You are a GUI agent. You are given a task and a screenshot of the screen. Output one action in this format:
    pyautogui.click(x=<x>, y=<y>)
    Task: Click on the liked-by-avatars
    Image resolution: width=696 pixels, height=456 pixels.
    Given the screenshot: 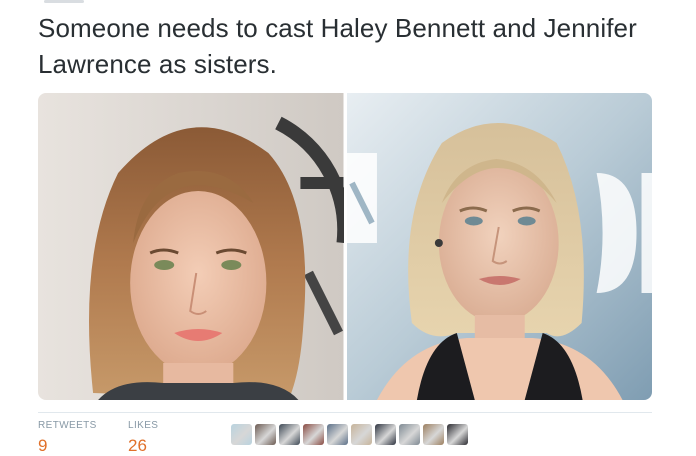 What is the action you would take?
    pyautogui.click(x=349, y=434)
    